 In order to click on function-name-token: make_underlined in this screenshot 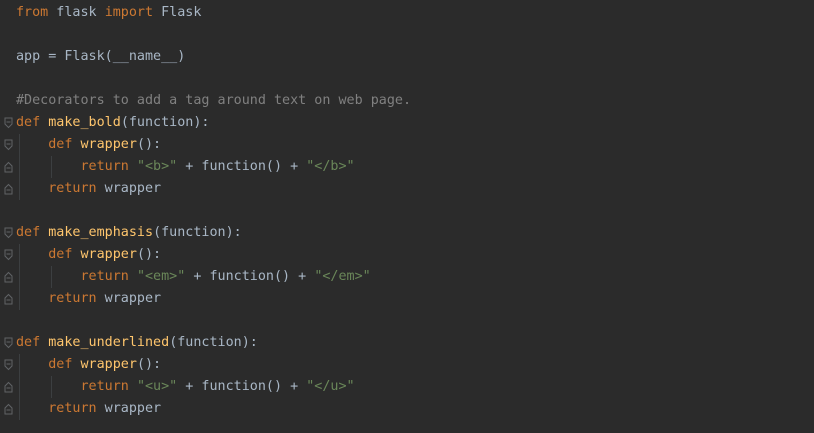, I will do `click(109, 342)`.